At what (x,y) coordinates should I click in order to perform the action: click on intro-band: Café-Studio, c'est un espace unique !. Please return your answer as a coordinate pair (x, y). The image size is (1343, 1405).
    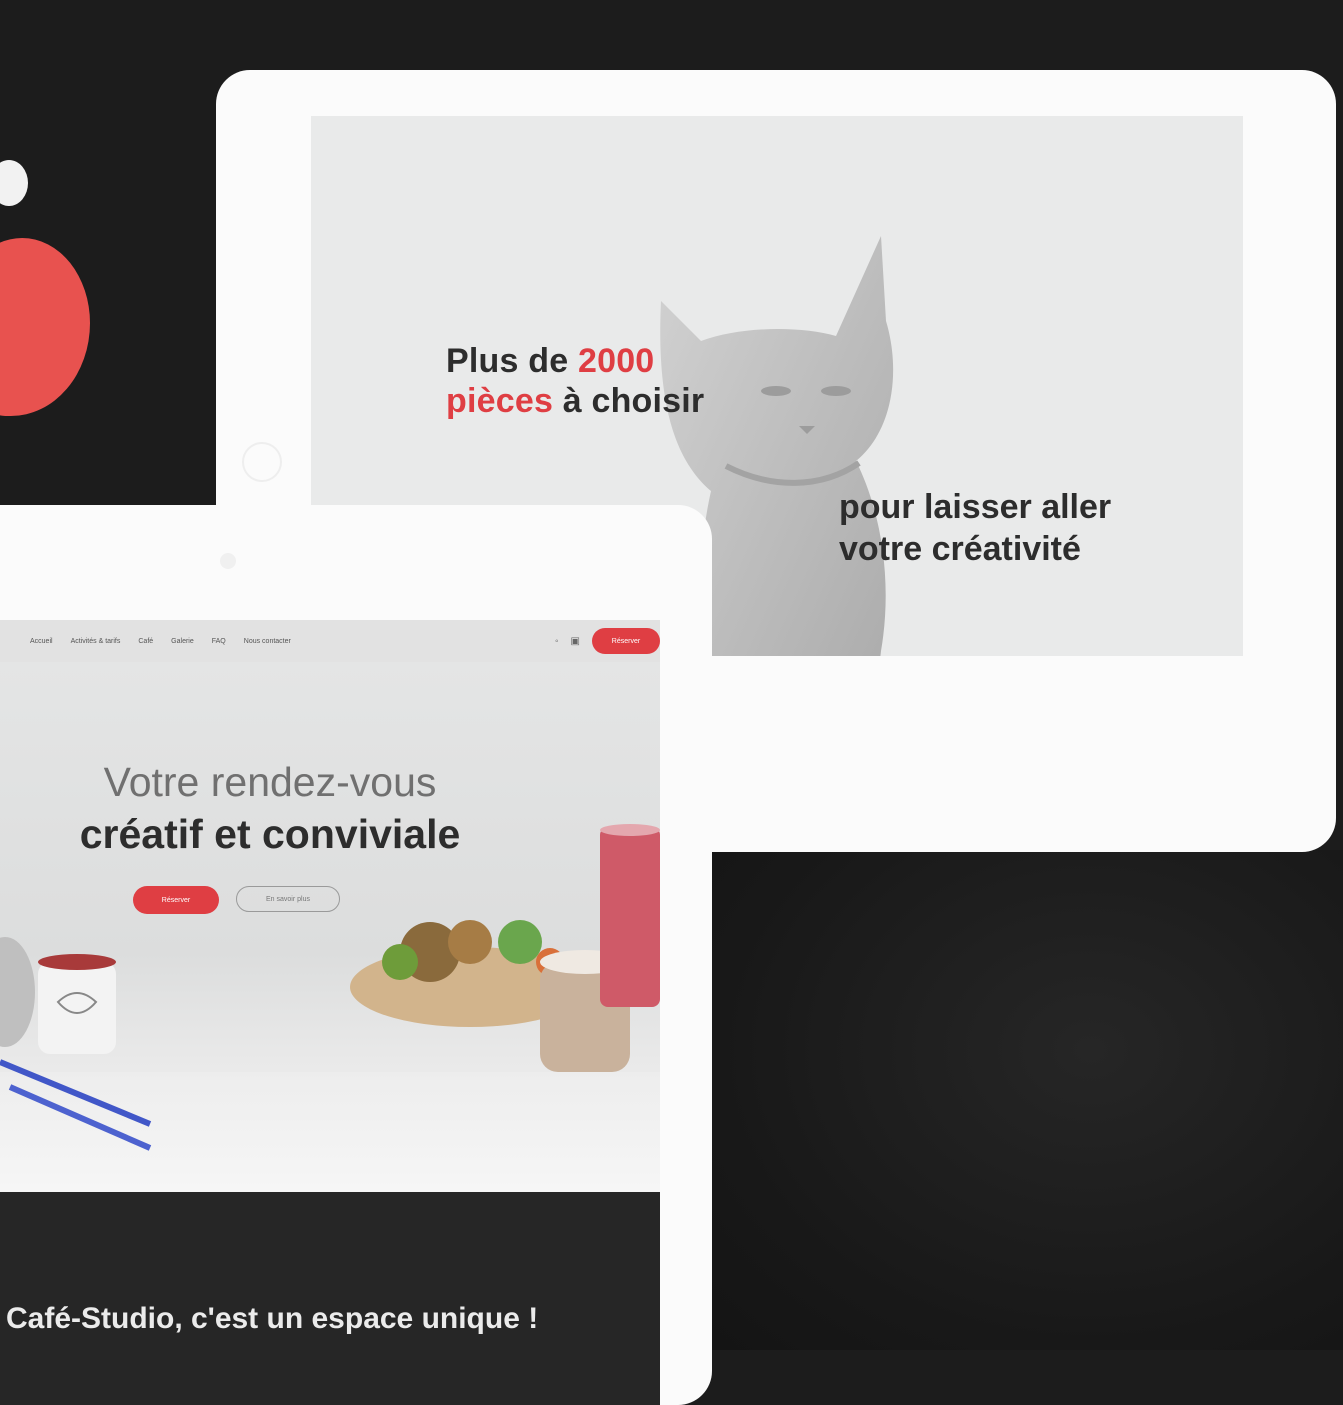
    Looking at the image, I should click on (330, 1298).